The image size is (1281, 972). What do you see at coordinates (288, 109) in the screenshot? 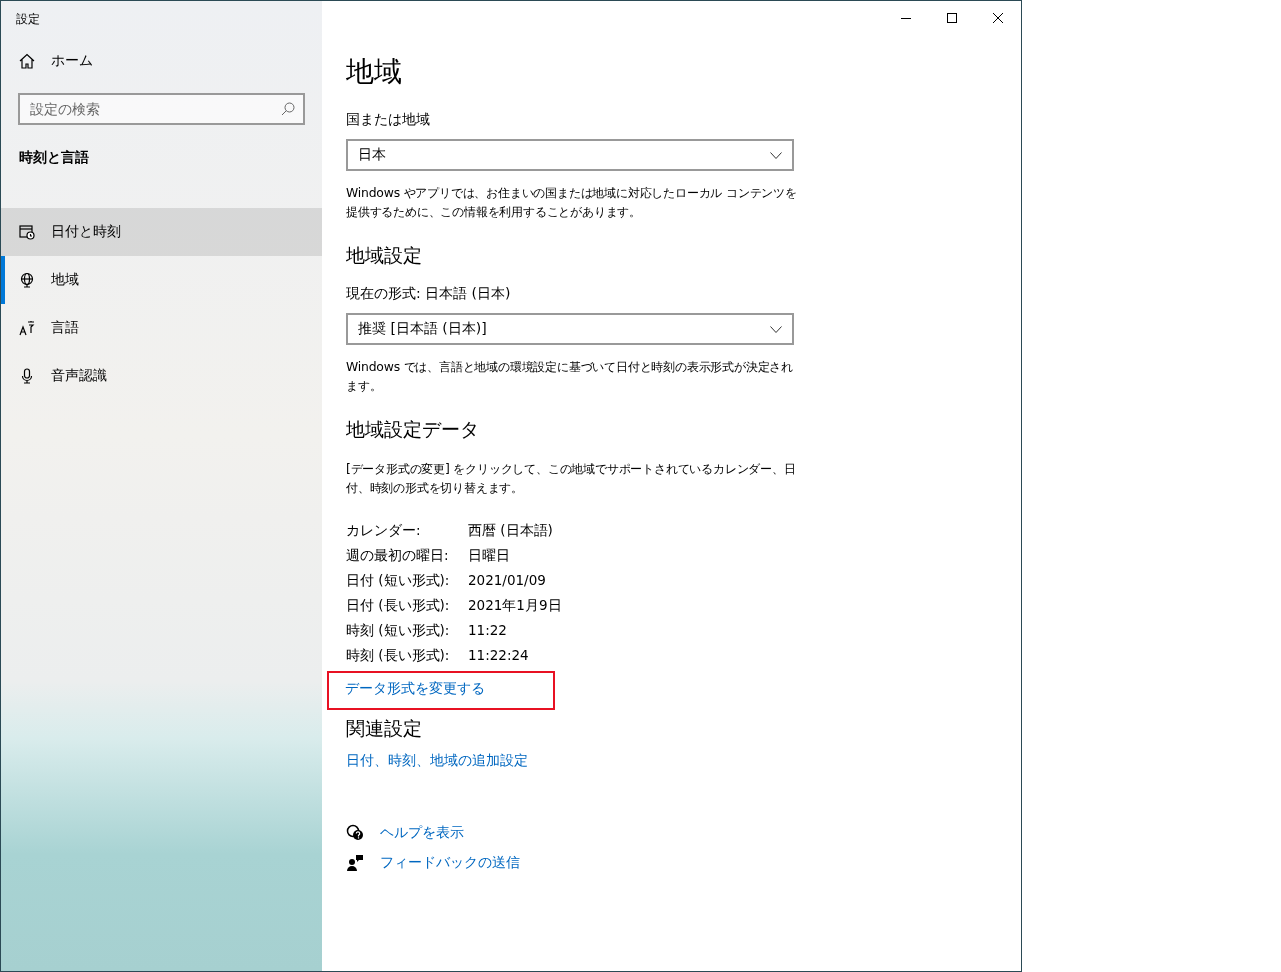
I see `search-icon` at bounding box center [288, 109].